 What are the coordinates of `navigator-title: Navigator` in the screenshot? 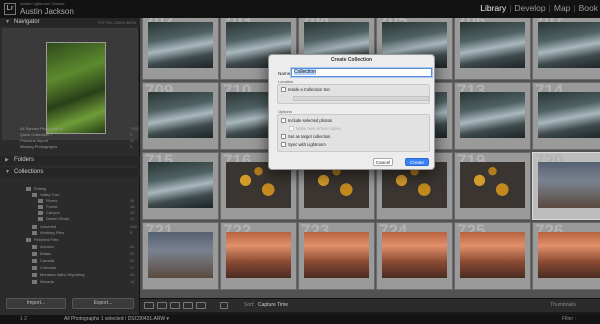 It's located at (27, 22).